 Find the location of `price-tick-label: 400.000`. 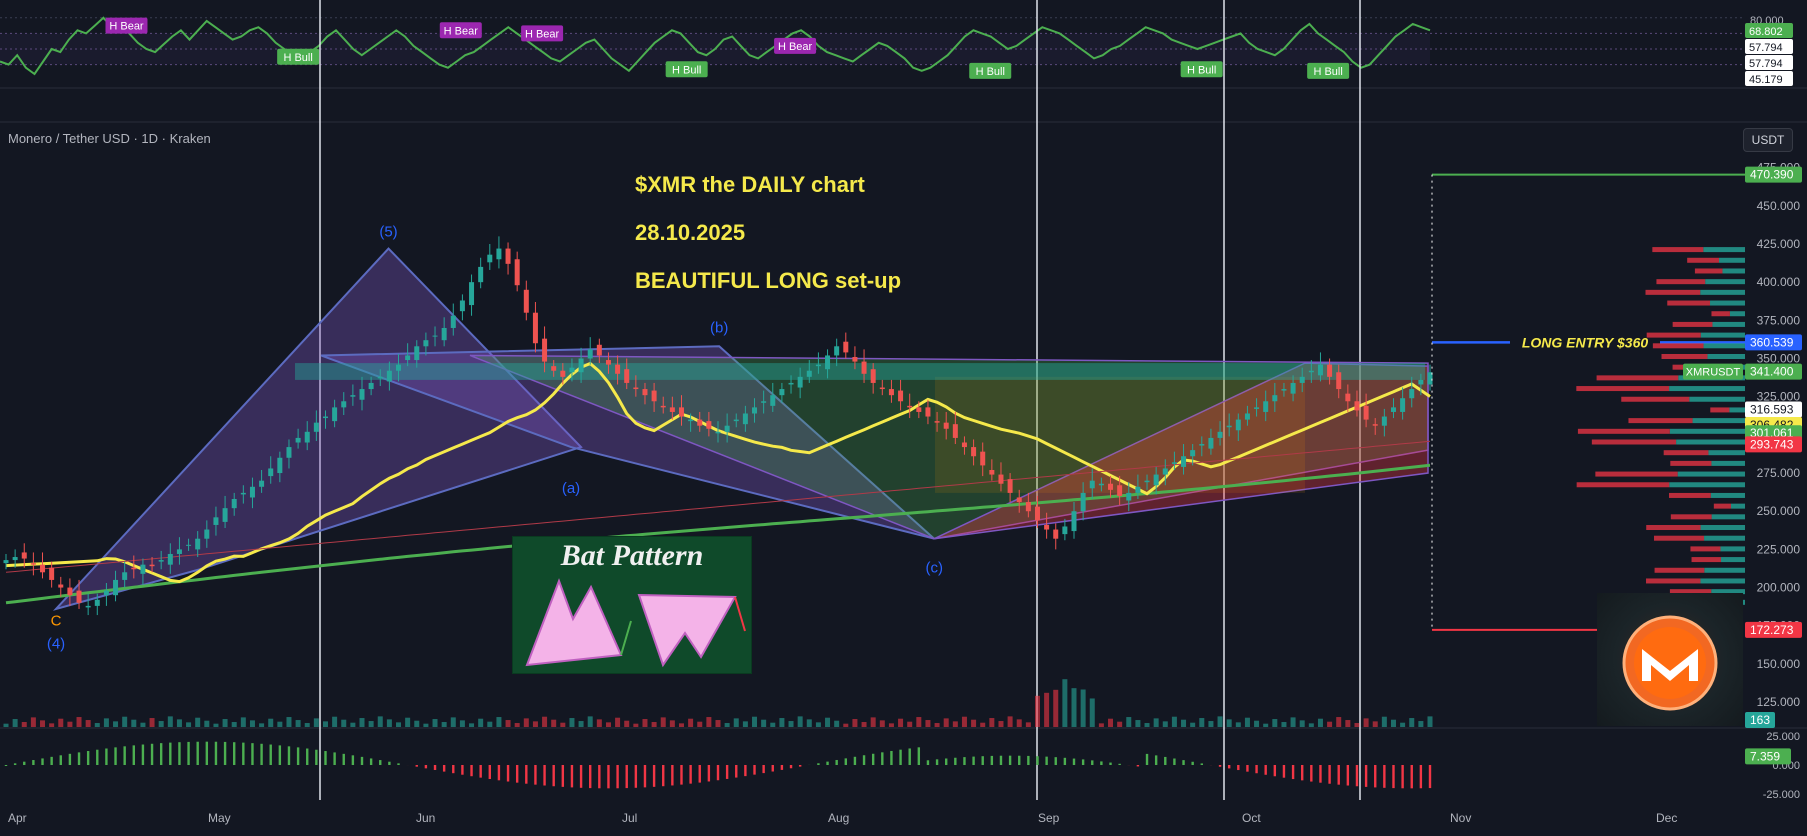

price-tick-label: 400.000 is located at coordinates (1779, 282).